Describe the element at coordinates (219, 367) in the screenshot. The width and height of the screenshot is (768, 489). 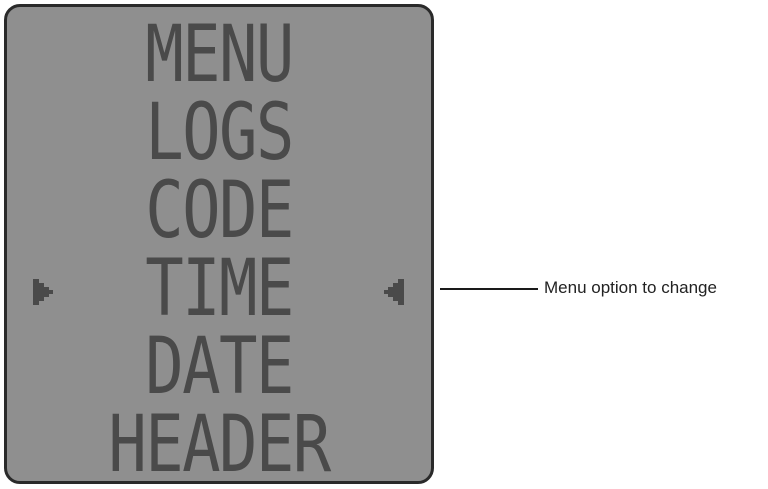
I see `menu-item-date: DATE` at that location.